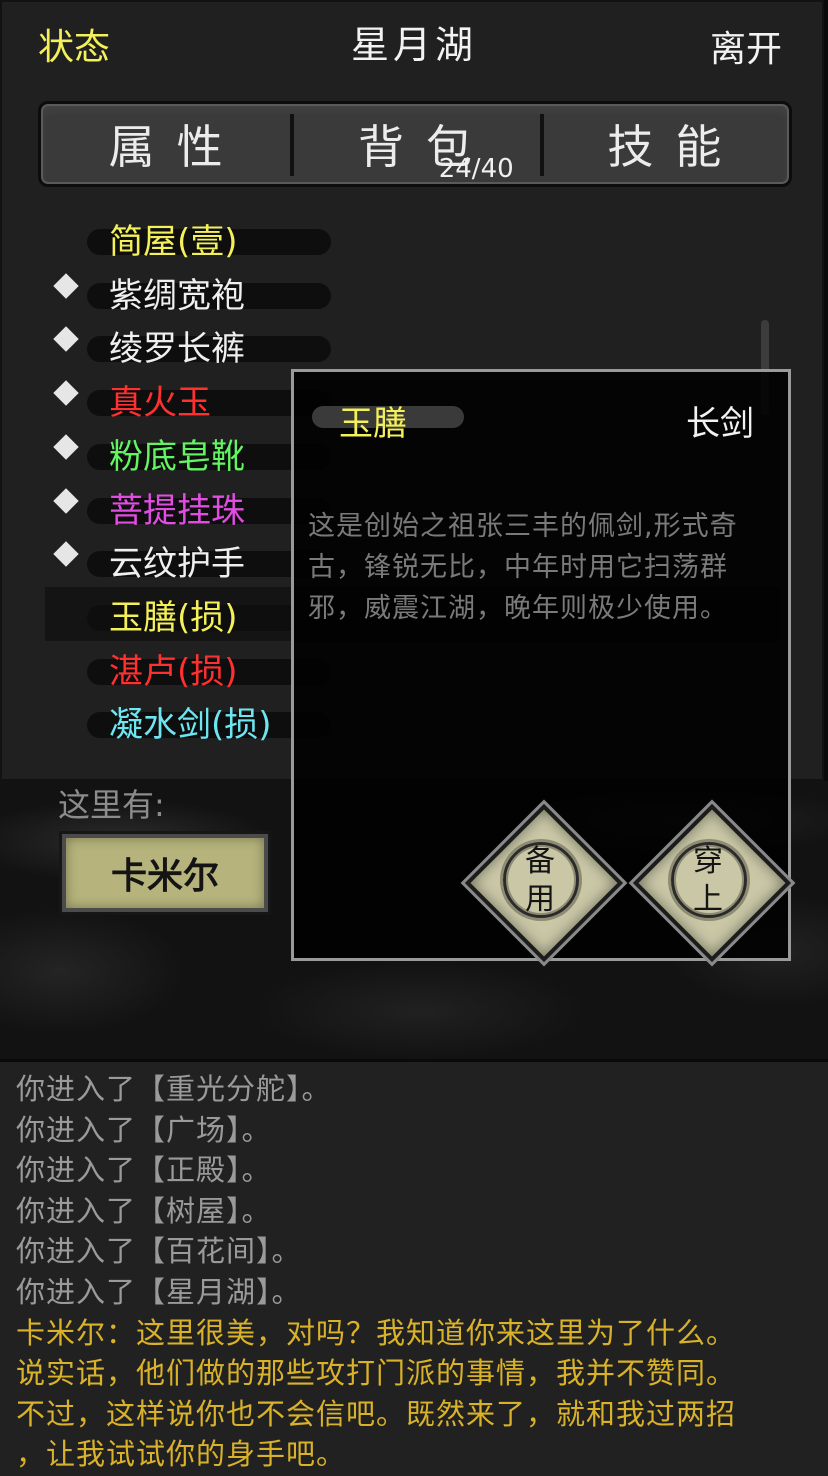 The image size is (828, 1476). What do you see at coordinates (176, 147) in the screenshot?
I see `tab-label: 属性` at bounding box center [176, 147].